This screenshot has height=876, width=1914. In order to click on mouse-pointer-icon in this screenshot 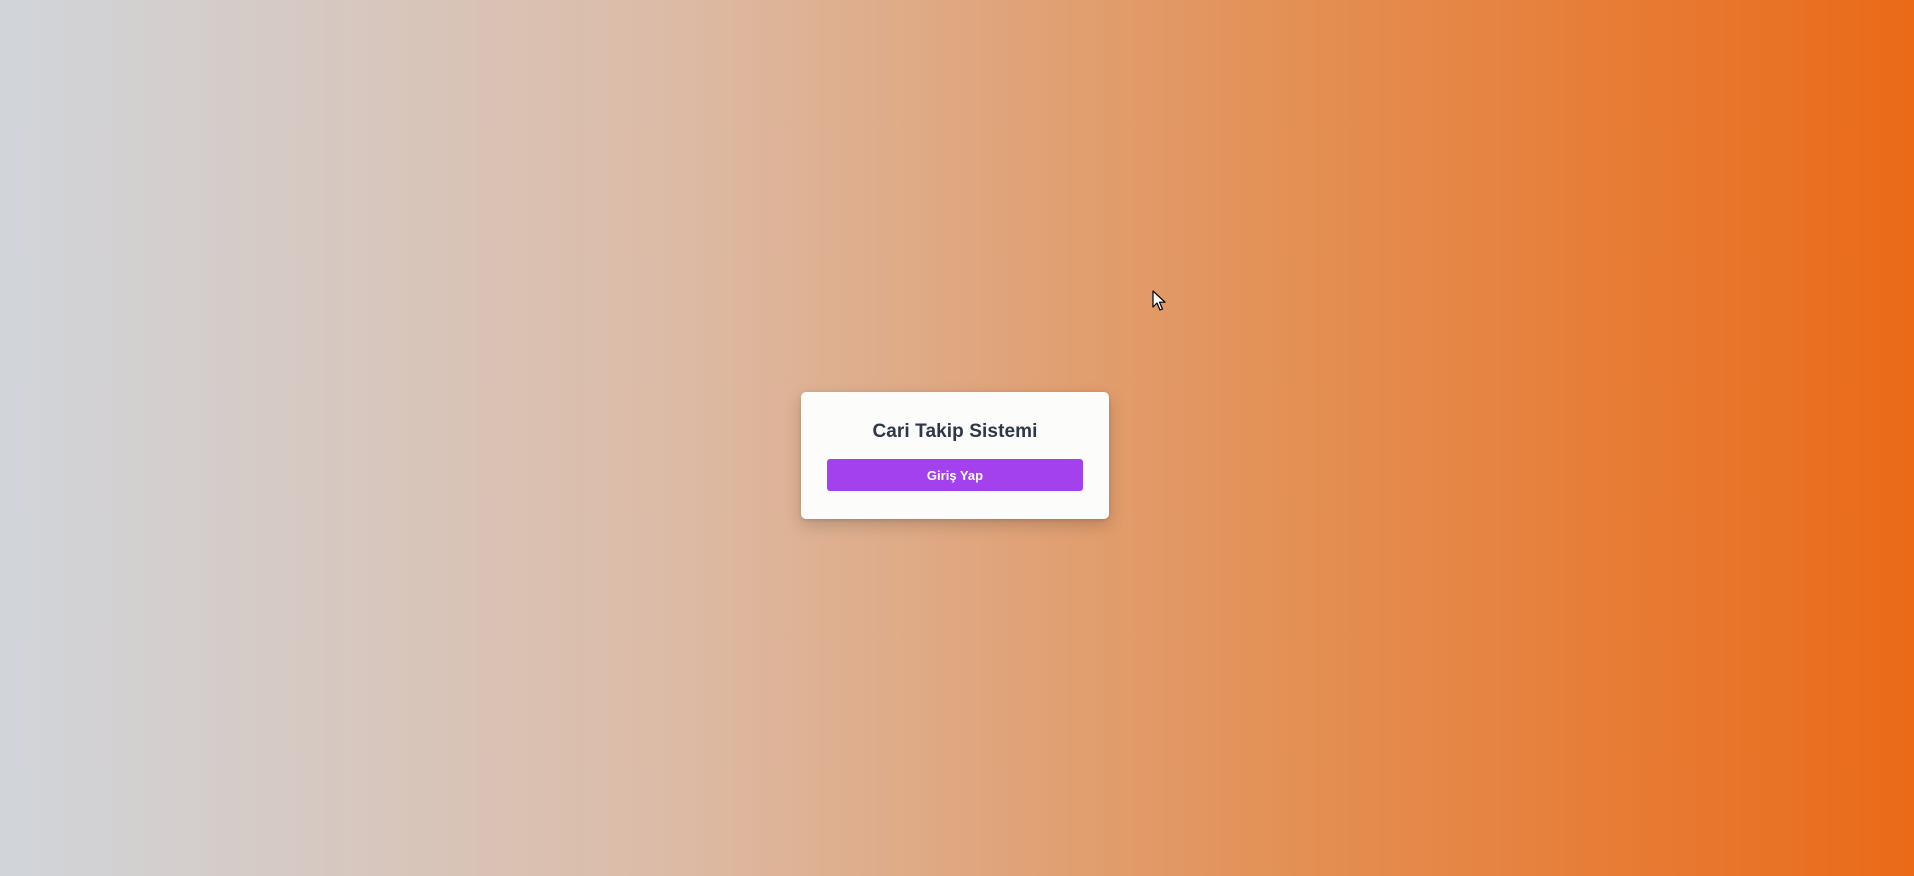, I will do `click(1159, 300)`.